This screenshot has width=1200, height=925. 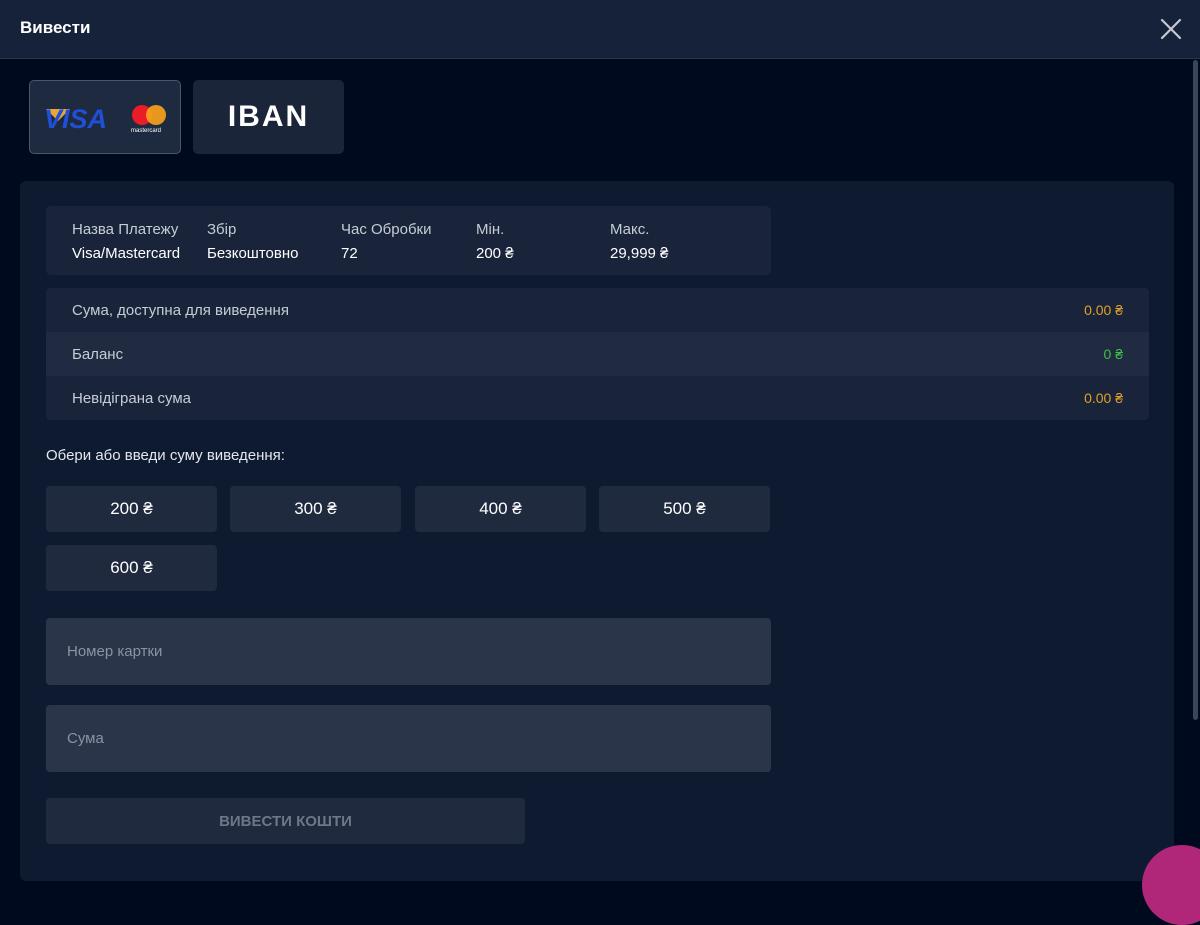 I want to click on amount-button-400: 400 ₴, so click(x=500, y=509).